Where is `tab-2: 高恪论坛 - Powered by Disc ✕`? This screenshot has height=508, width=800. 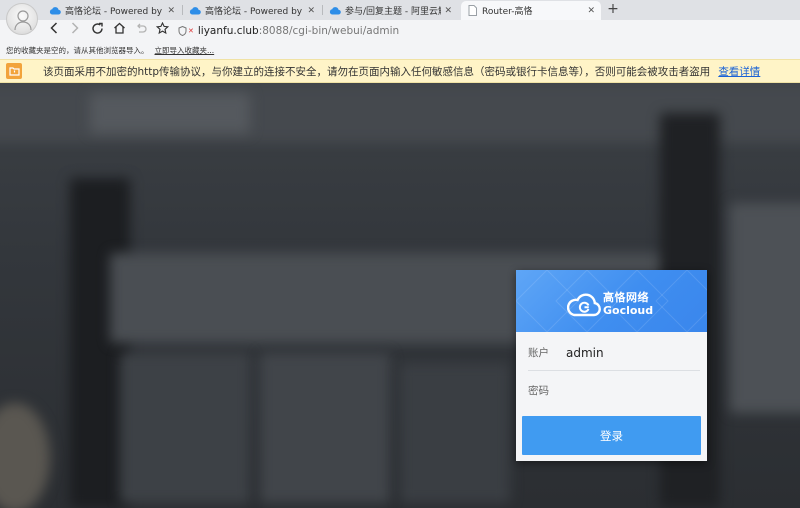
tab-2: 高恪论坛 - Powered by Disc ✕ is located at coordinates (252, 10).